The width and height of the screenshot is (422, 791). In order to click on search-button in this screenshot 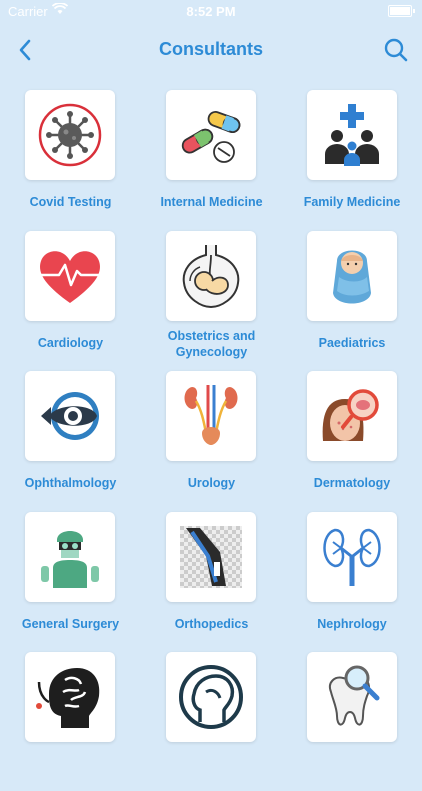, I will do `click(396, 50)`.